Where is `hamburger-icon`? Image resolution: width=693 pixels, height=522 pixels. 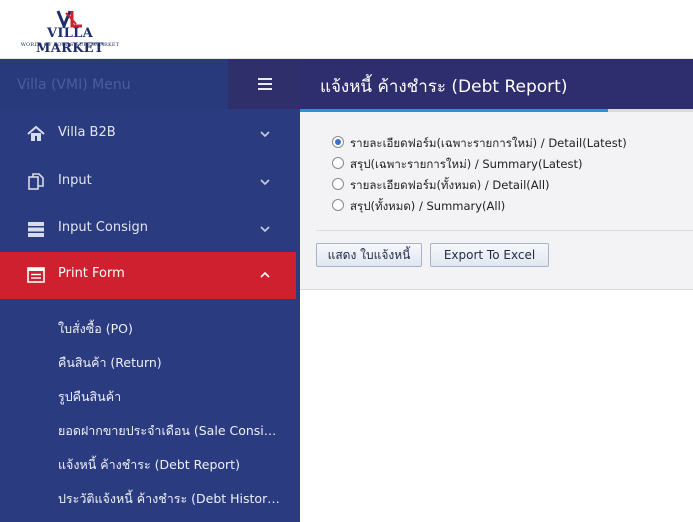 hamburger-icon is located at coordinates (265, 79).